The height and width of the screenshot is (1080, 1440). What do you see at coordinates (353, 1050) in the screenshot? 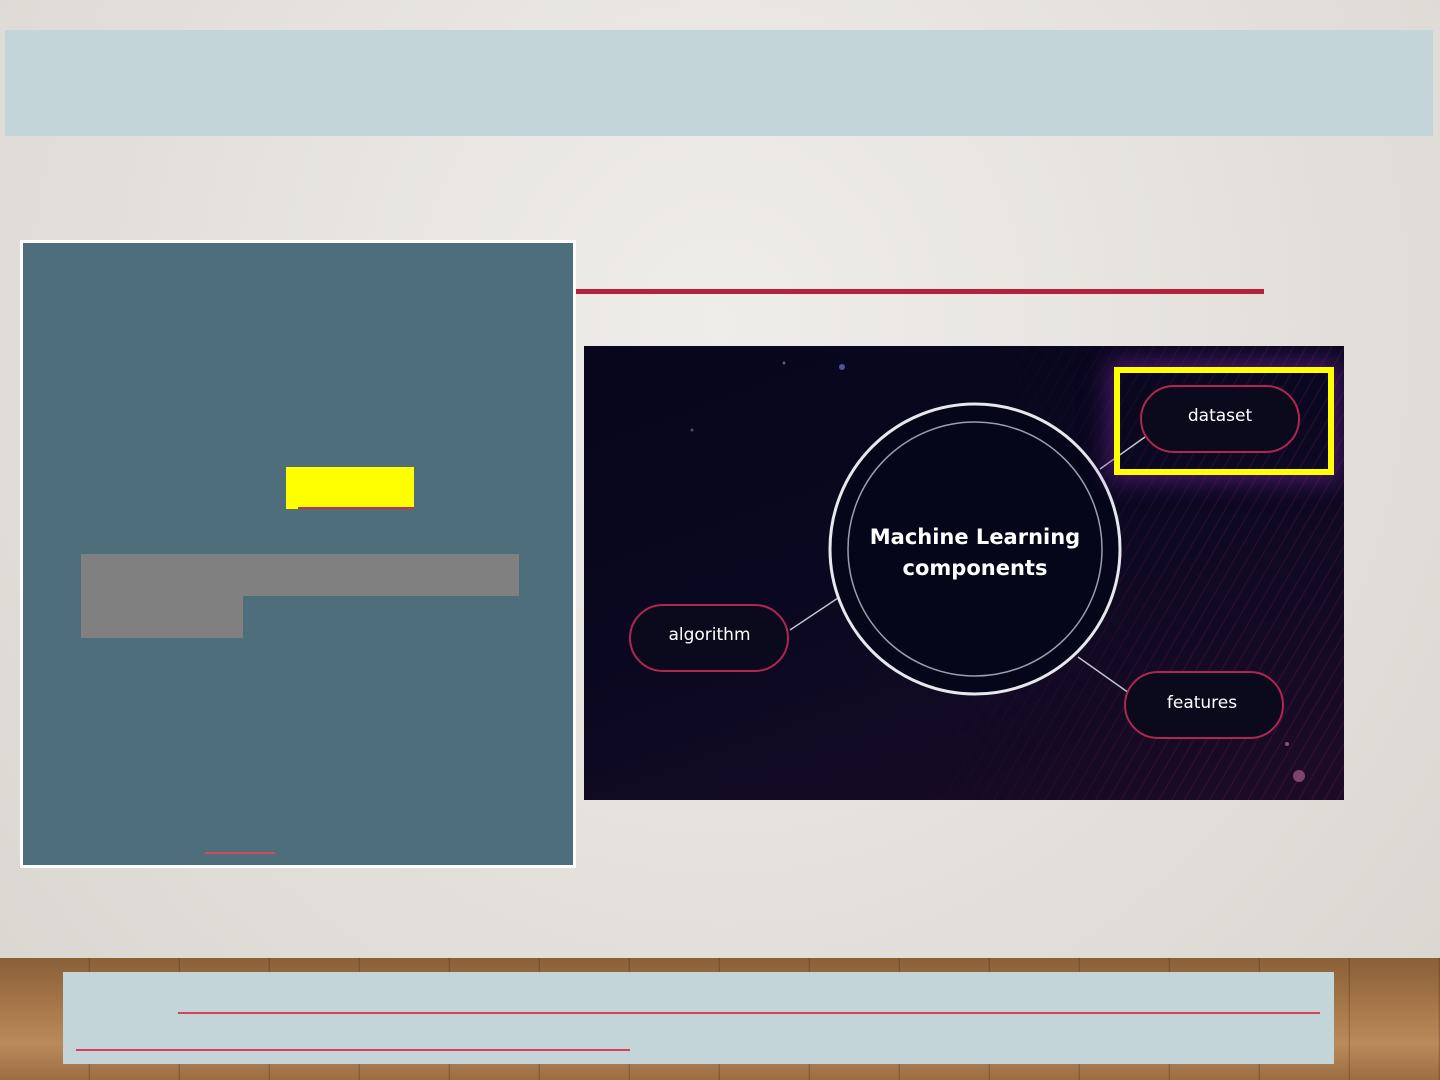
I see `caption-underline-continued` at bounding box center [353, 1050].